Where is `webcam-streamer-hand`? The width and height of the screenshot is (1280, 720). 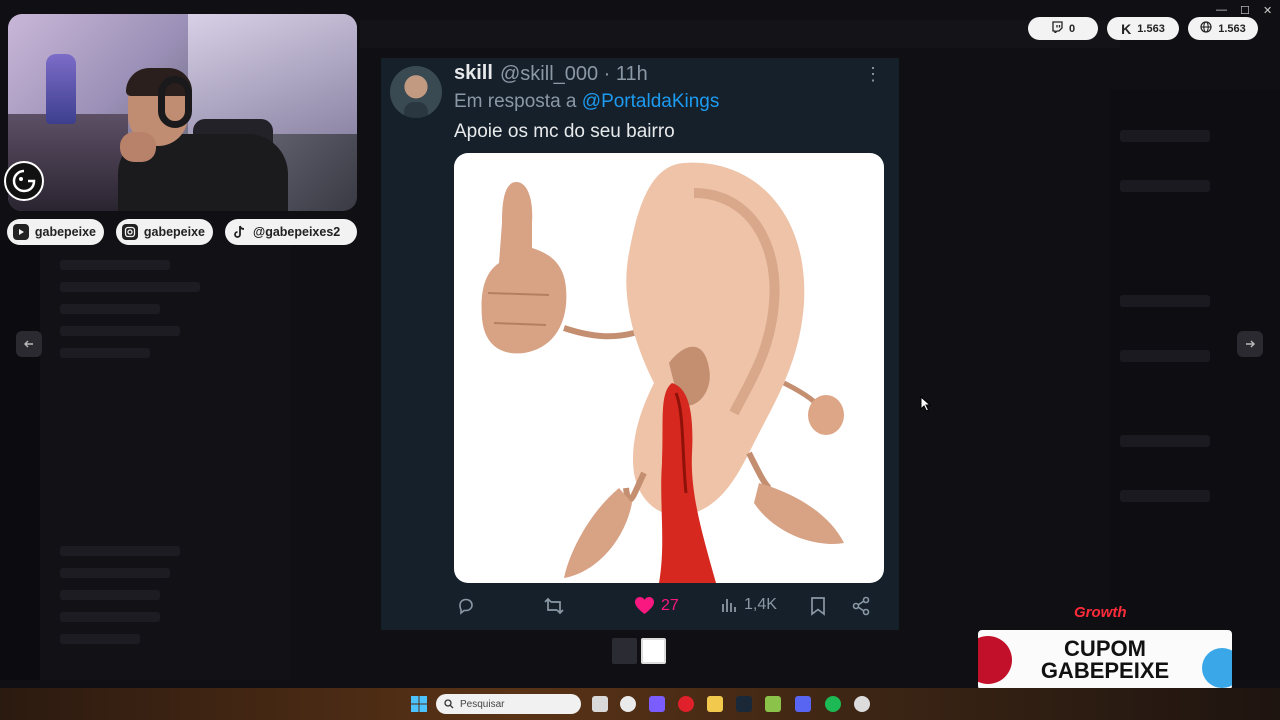 webcam-streamer-hand is located at coordinates (138, 147).